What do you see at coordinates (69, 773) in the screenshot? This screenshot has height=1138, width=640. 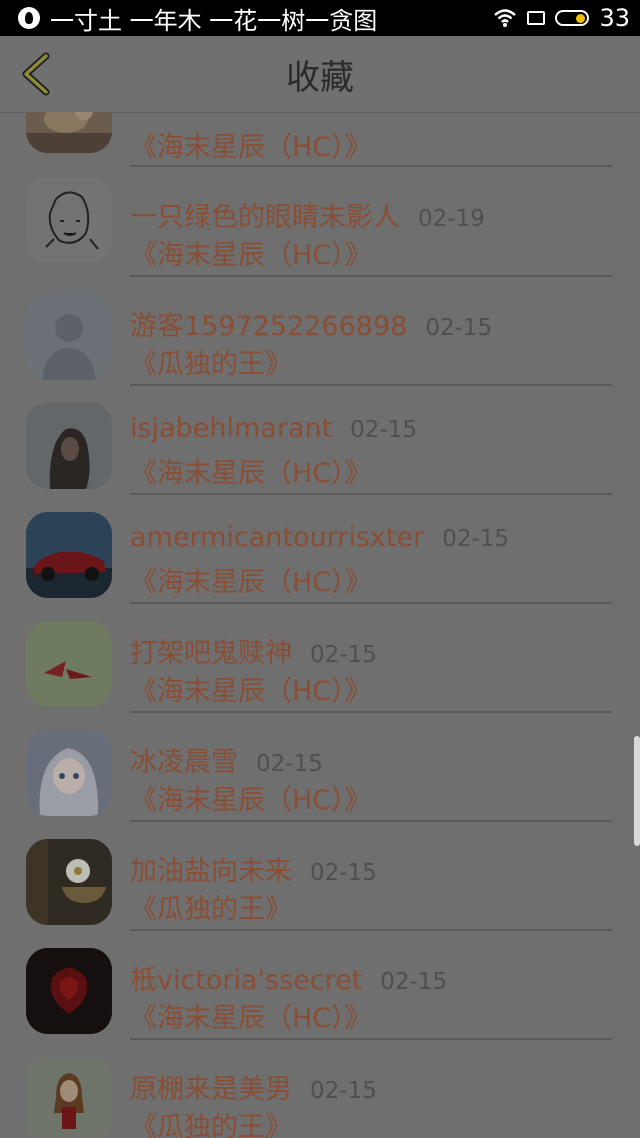 I see `anime-girl-avatar` at bounding box center [69, 773].